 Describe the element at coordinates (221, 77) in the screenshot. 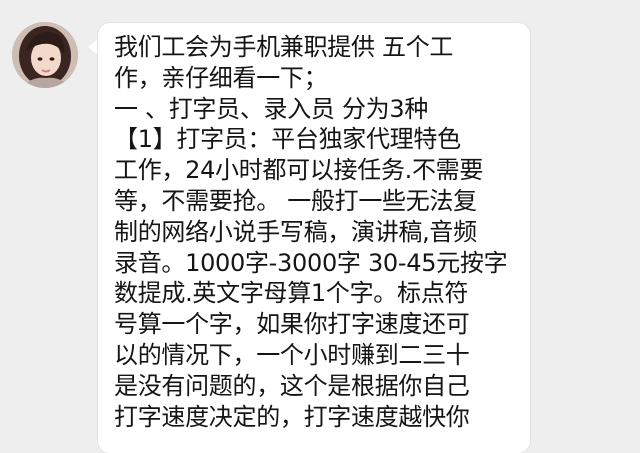

I see `message-line: 作，亲仔细看一下；` at that location.